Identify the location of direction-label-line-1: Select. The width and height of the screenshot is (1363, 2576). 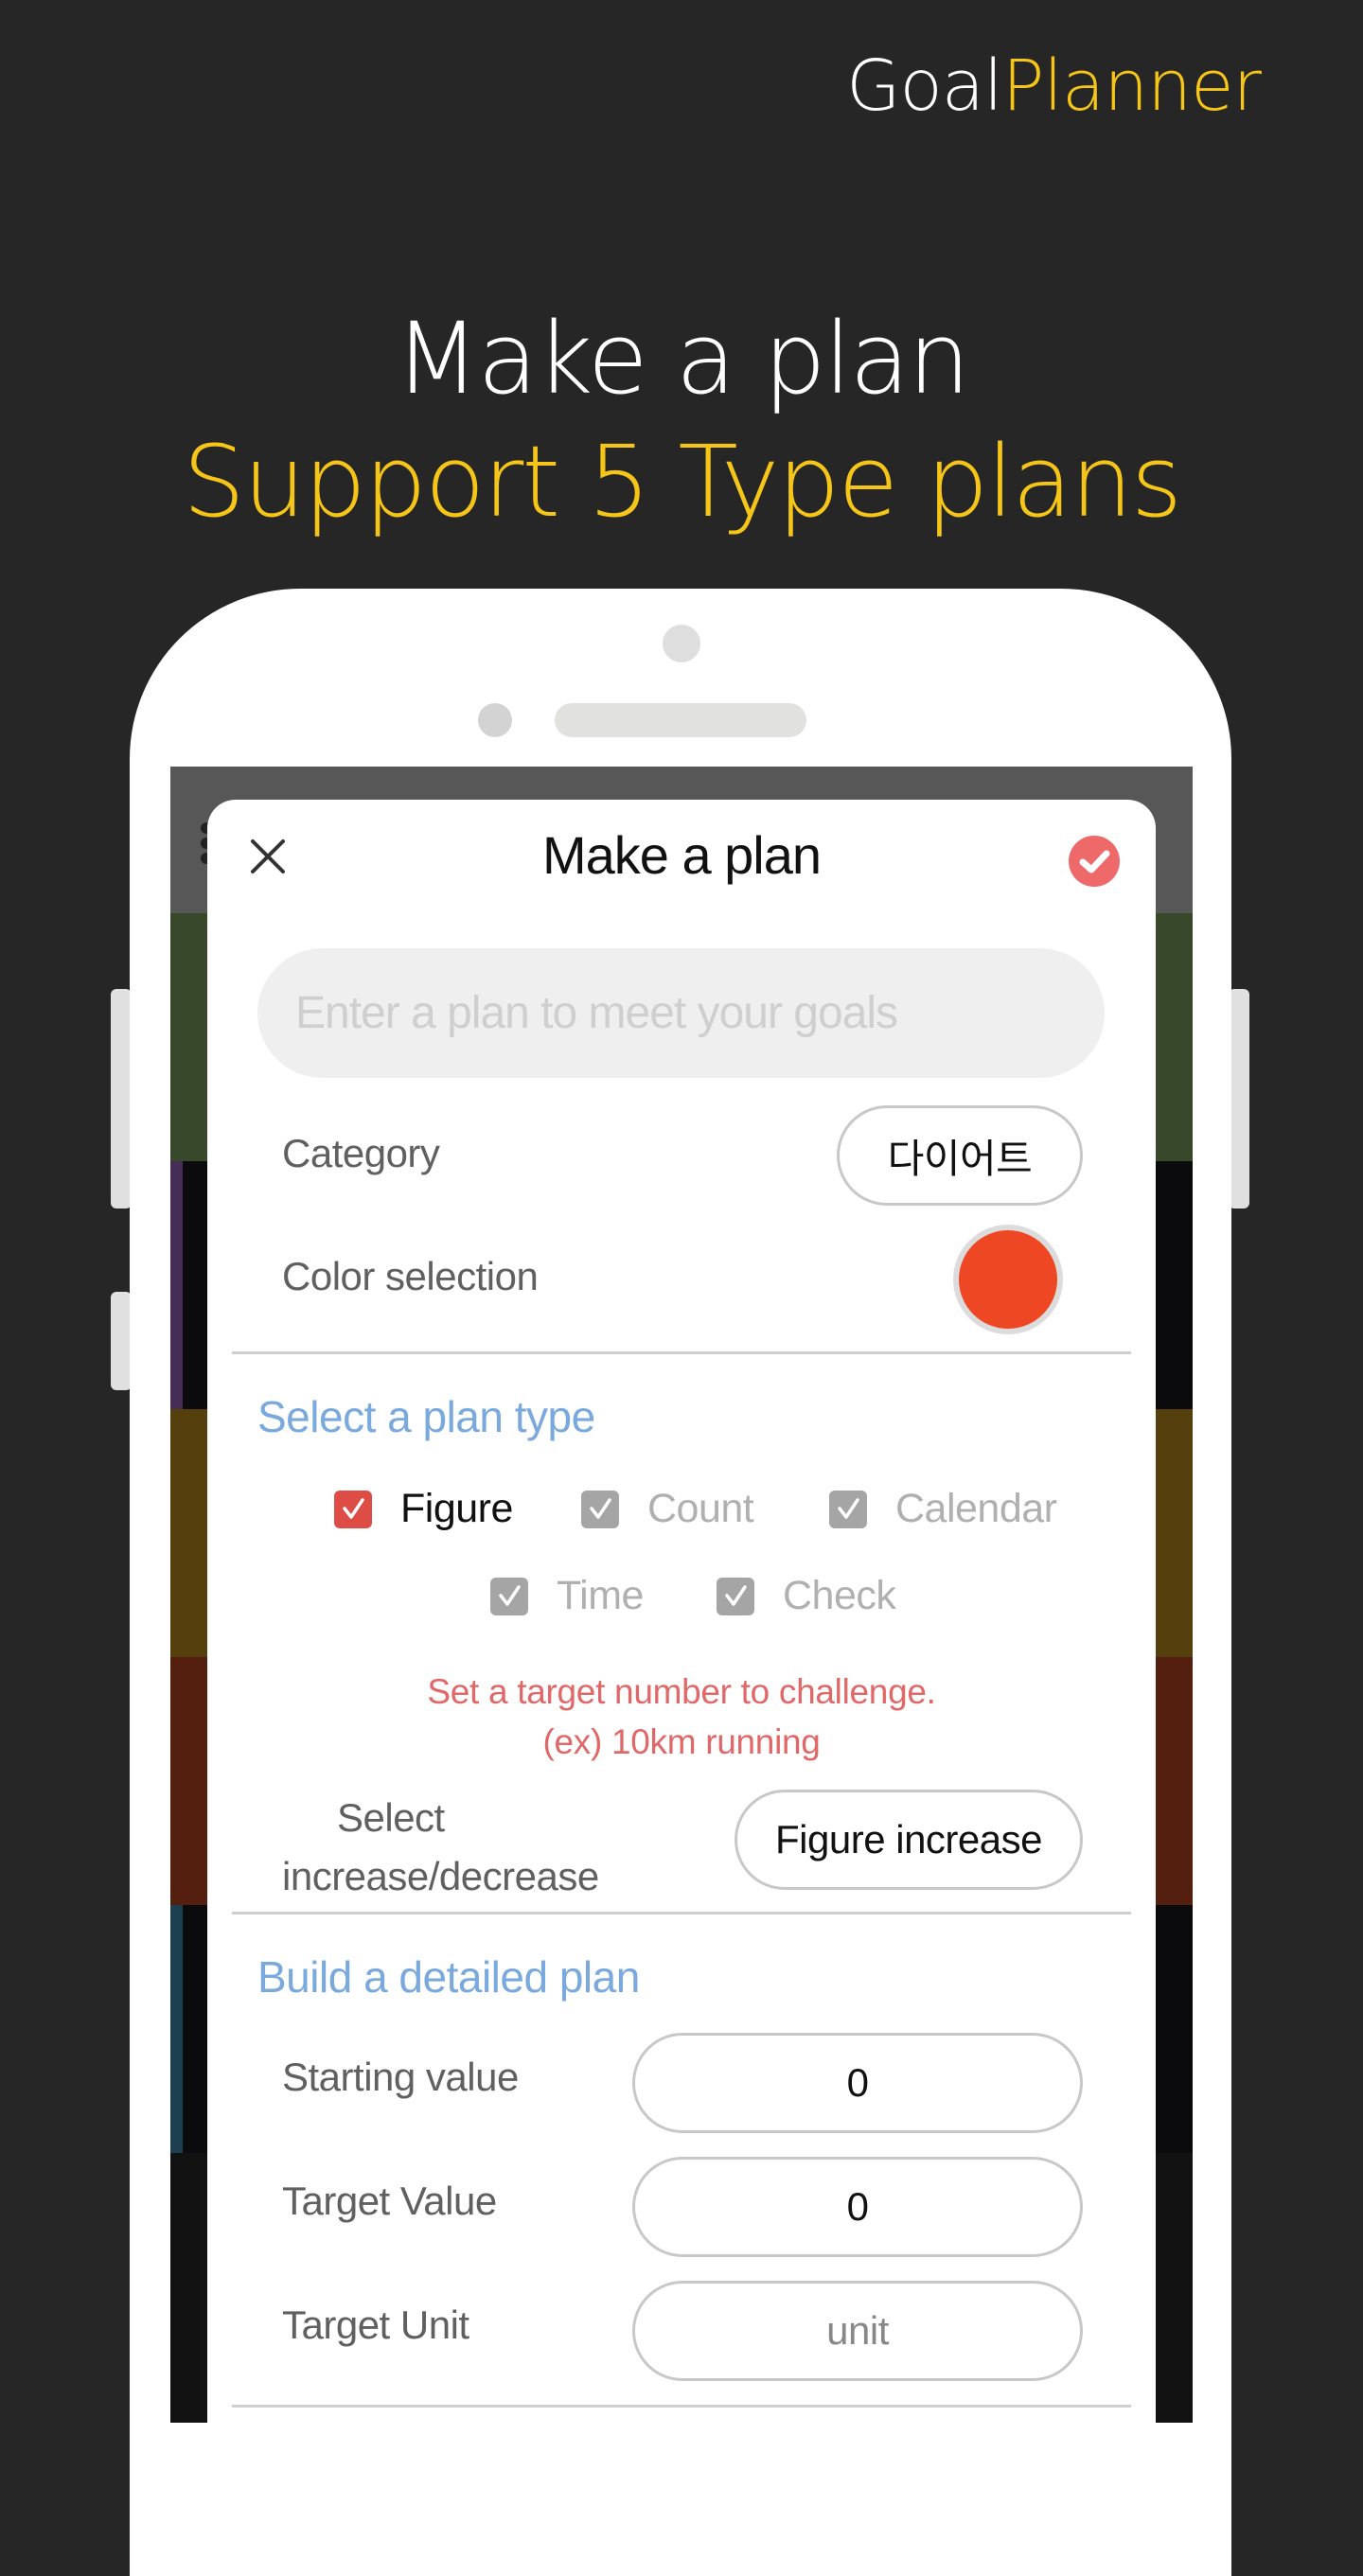
(391, 1817).